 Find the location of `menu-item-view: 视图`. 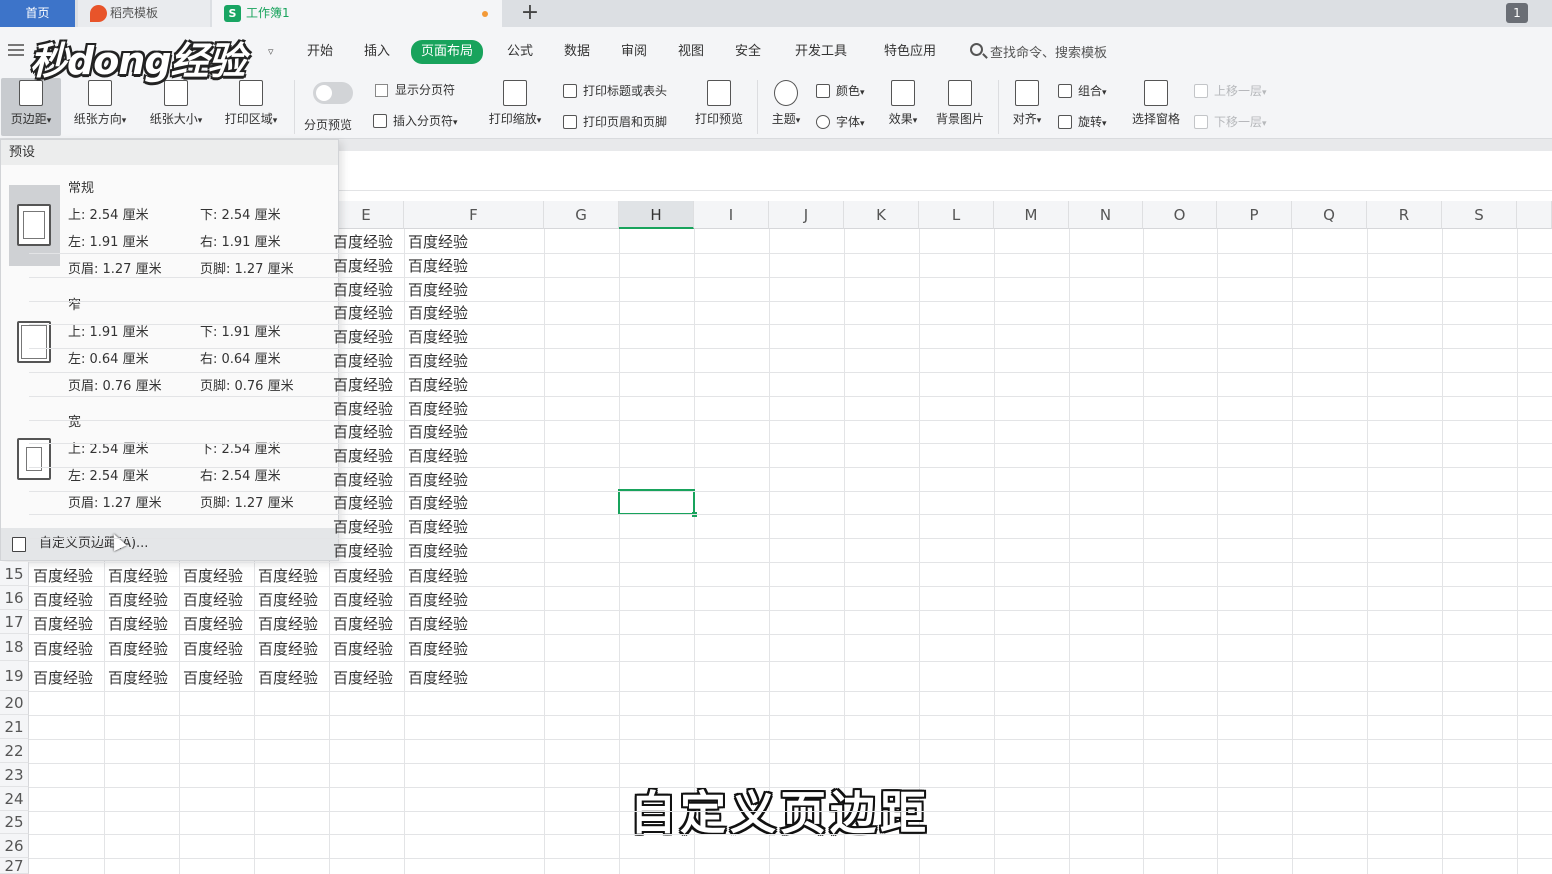

menu-item-view: 视图 is located at coordinates (691, 52).